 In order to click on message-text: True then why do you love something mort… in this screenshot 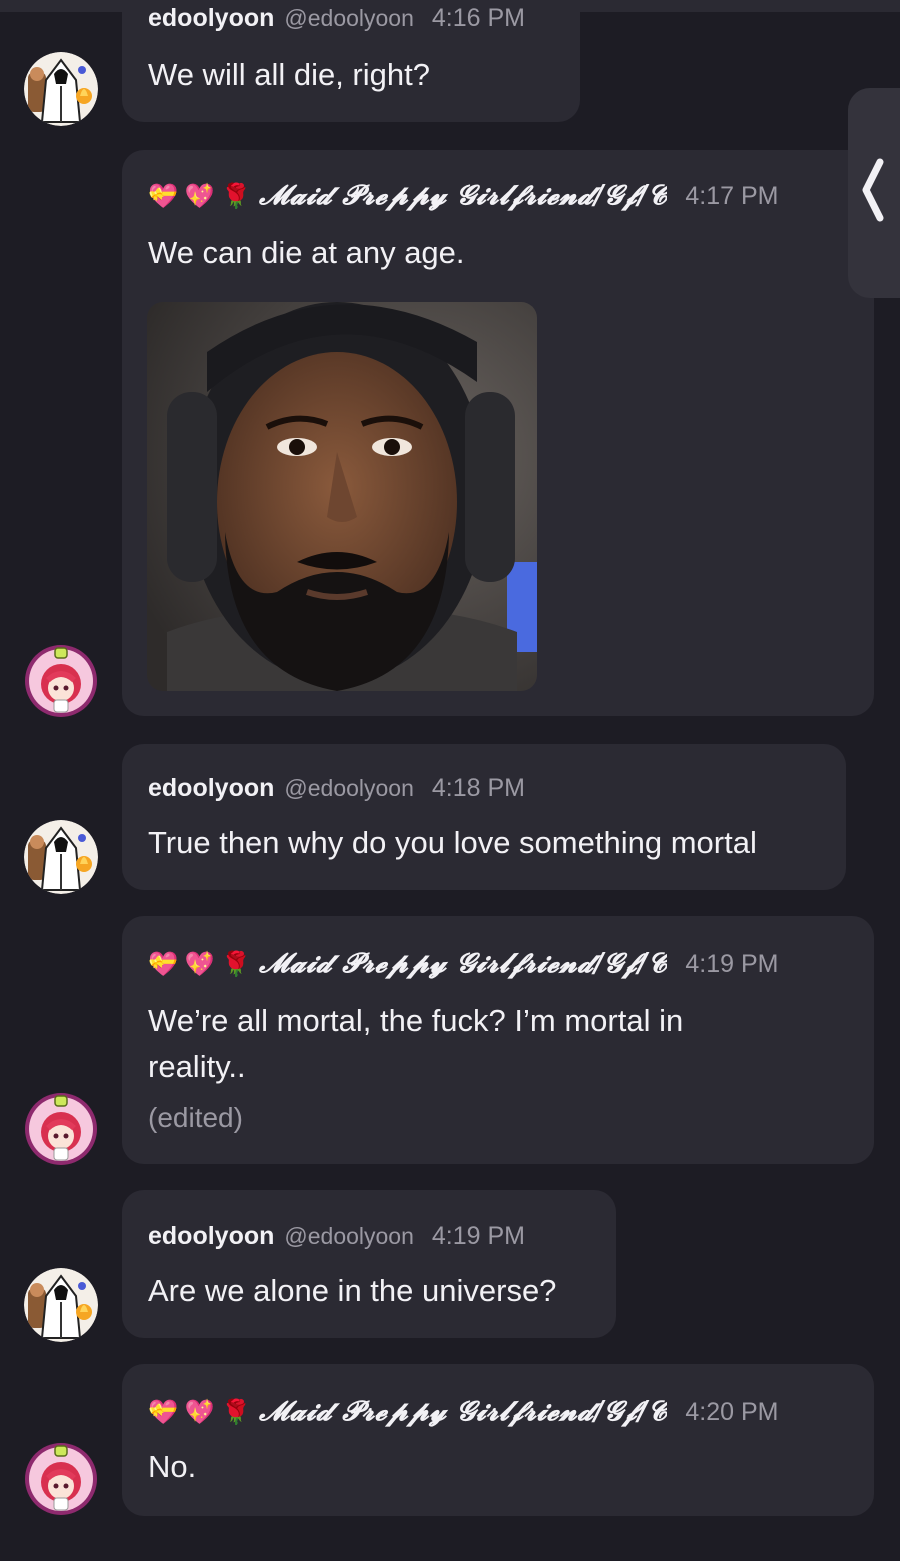, I will do `click(452, 842)`.